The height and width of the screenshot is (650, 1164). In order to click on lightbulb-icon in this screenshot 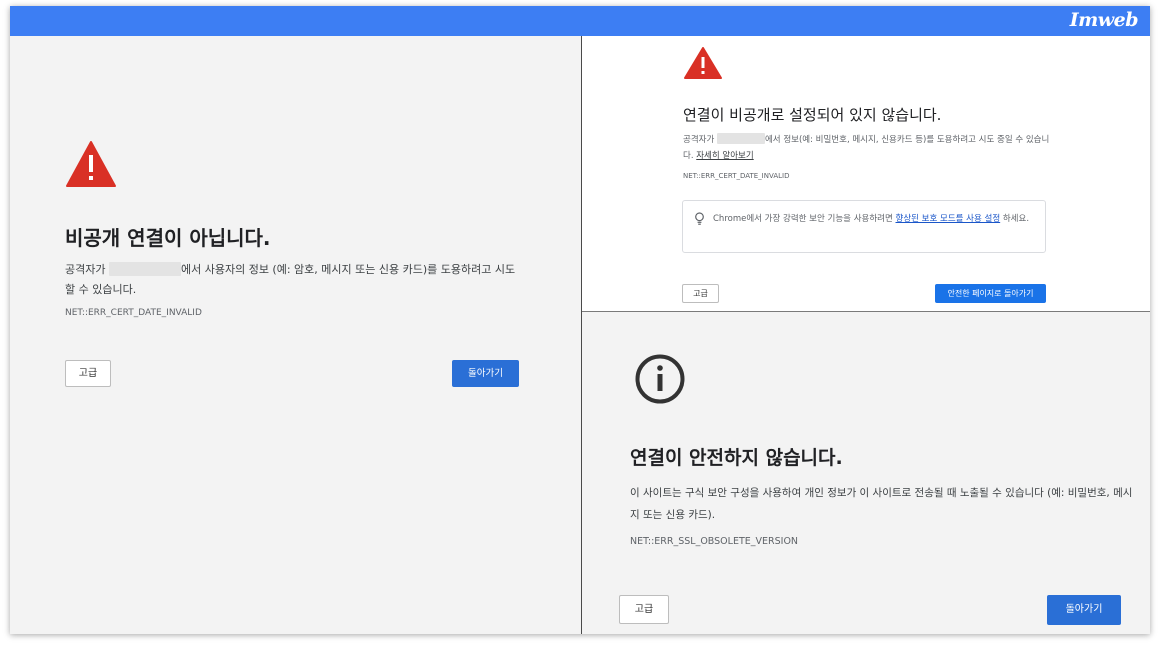, I will do `click(699, 218)`.